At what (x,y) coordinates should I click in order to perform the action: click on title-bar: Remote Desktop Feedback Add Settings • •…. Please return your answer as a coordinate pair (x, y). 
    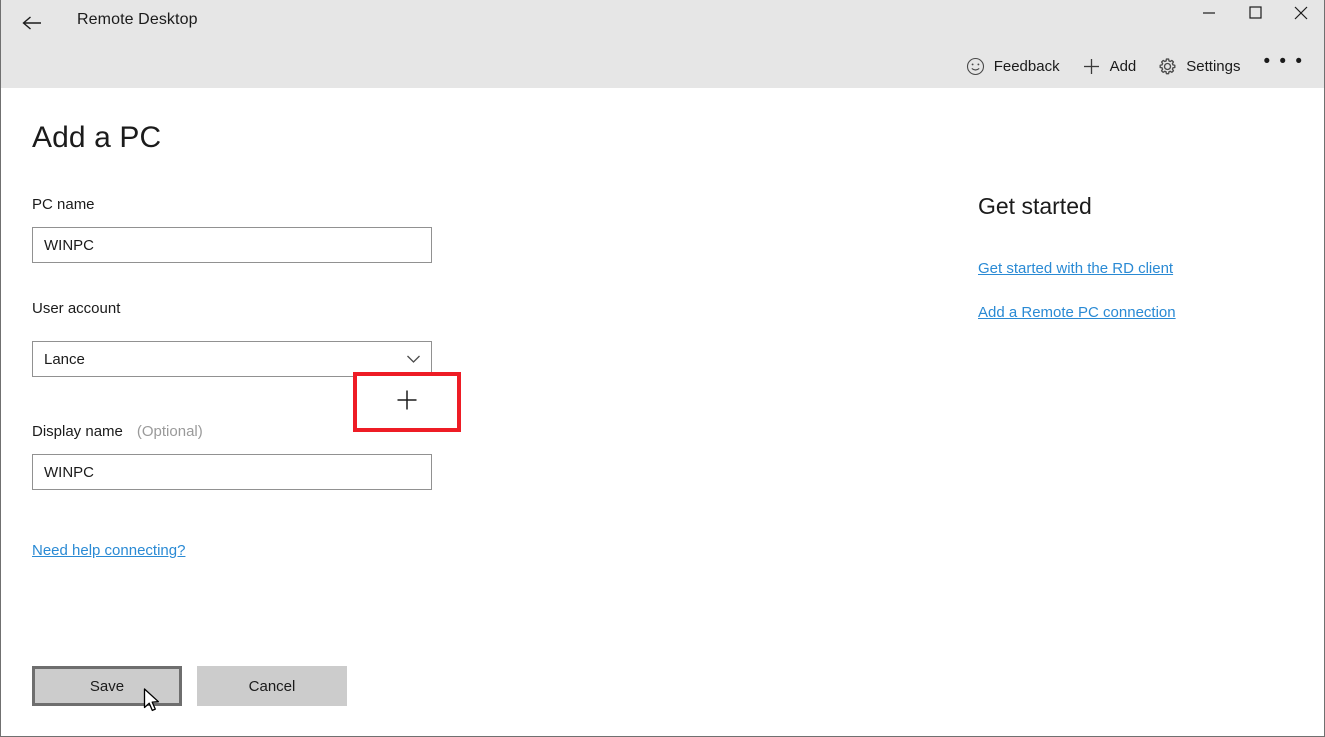
    Looking at the image, I should click on (662, 44).